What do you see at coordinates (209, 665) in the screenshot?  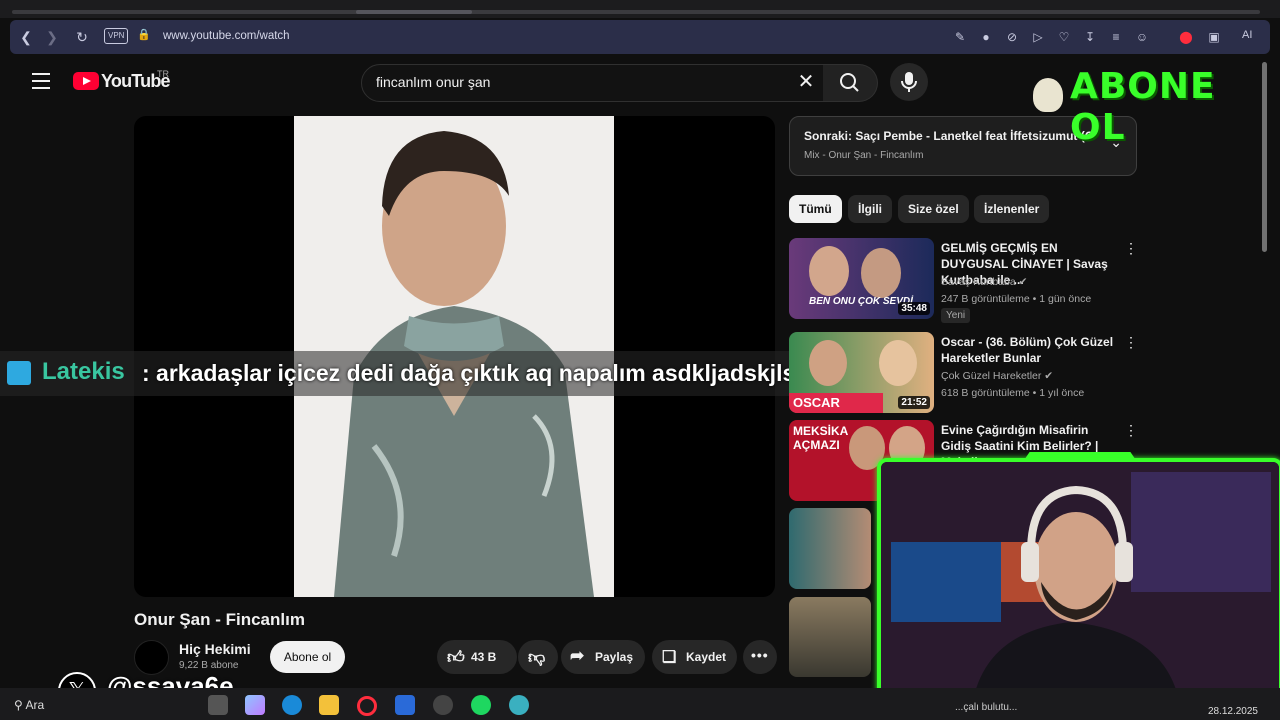 I see `subscriber-count: 9,22 B abone` at bounding box center [209, 665].